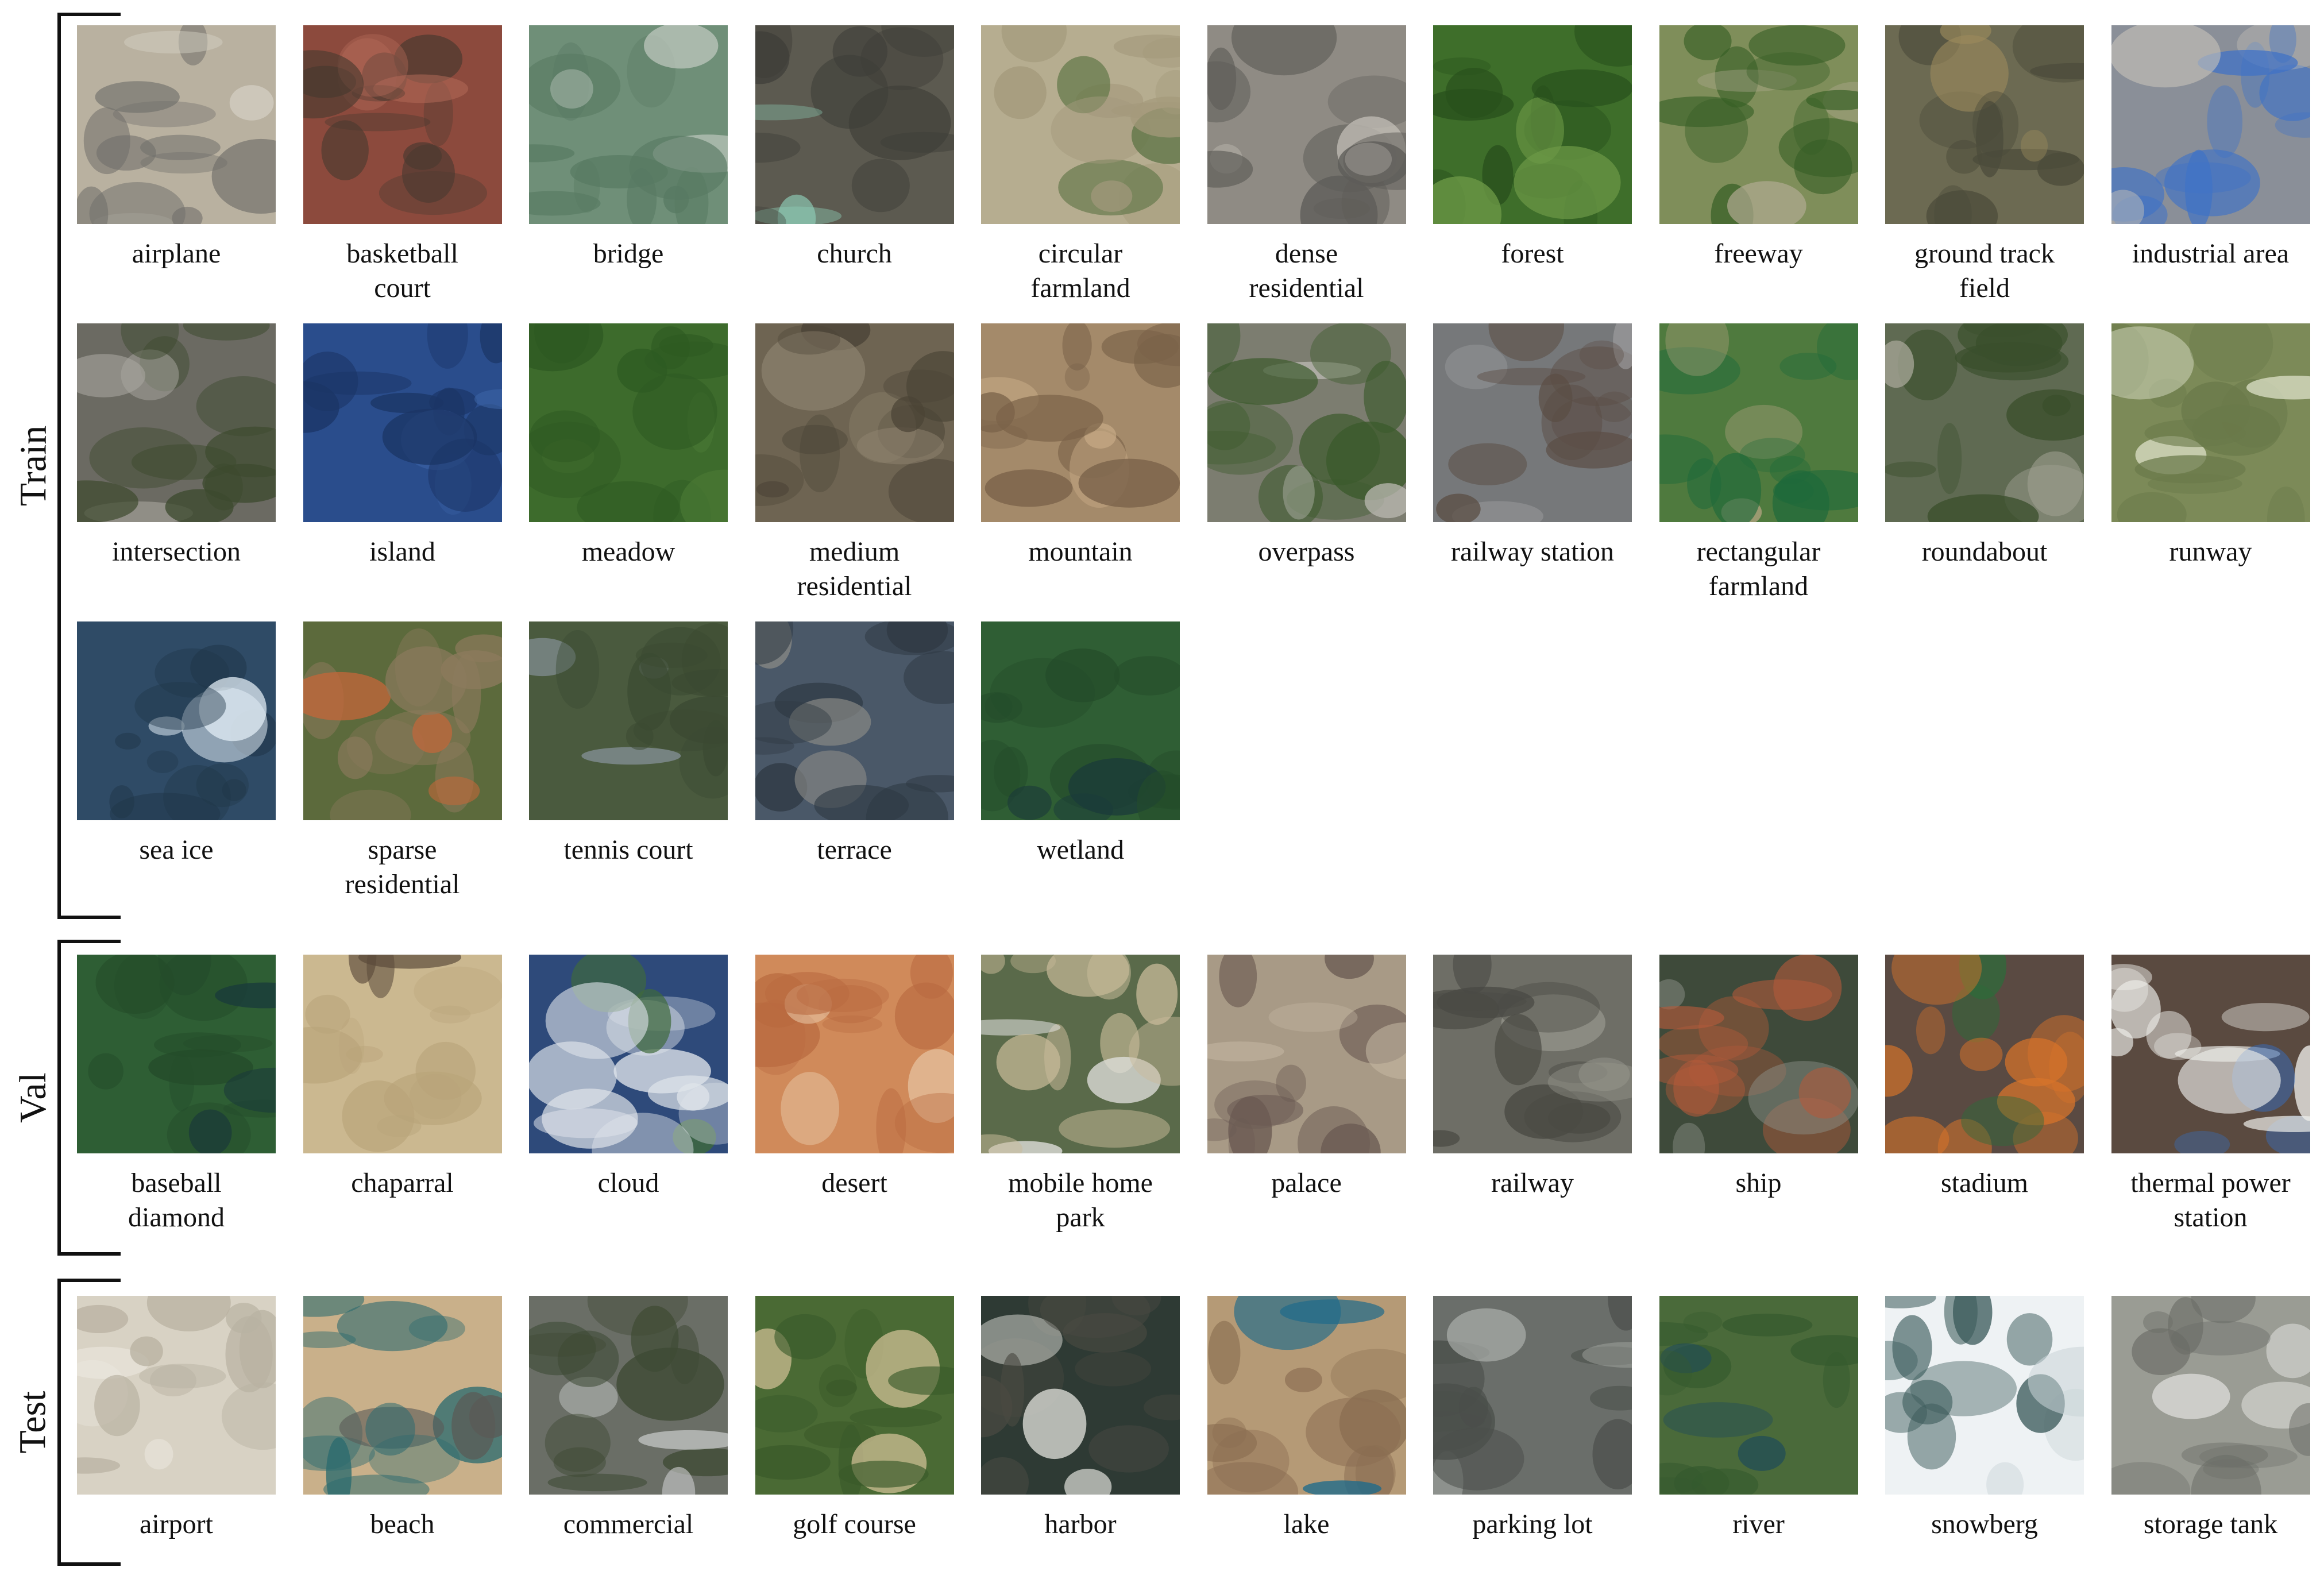 This screenshot has width=2324, height=1579. What do you see at coordinates (1081, 1201) in the screenshot?
I see `scene-caption: mobile home park` at bounding box center [1081, 1201].